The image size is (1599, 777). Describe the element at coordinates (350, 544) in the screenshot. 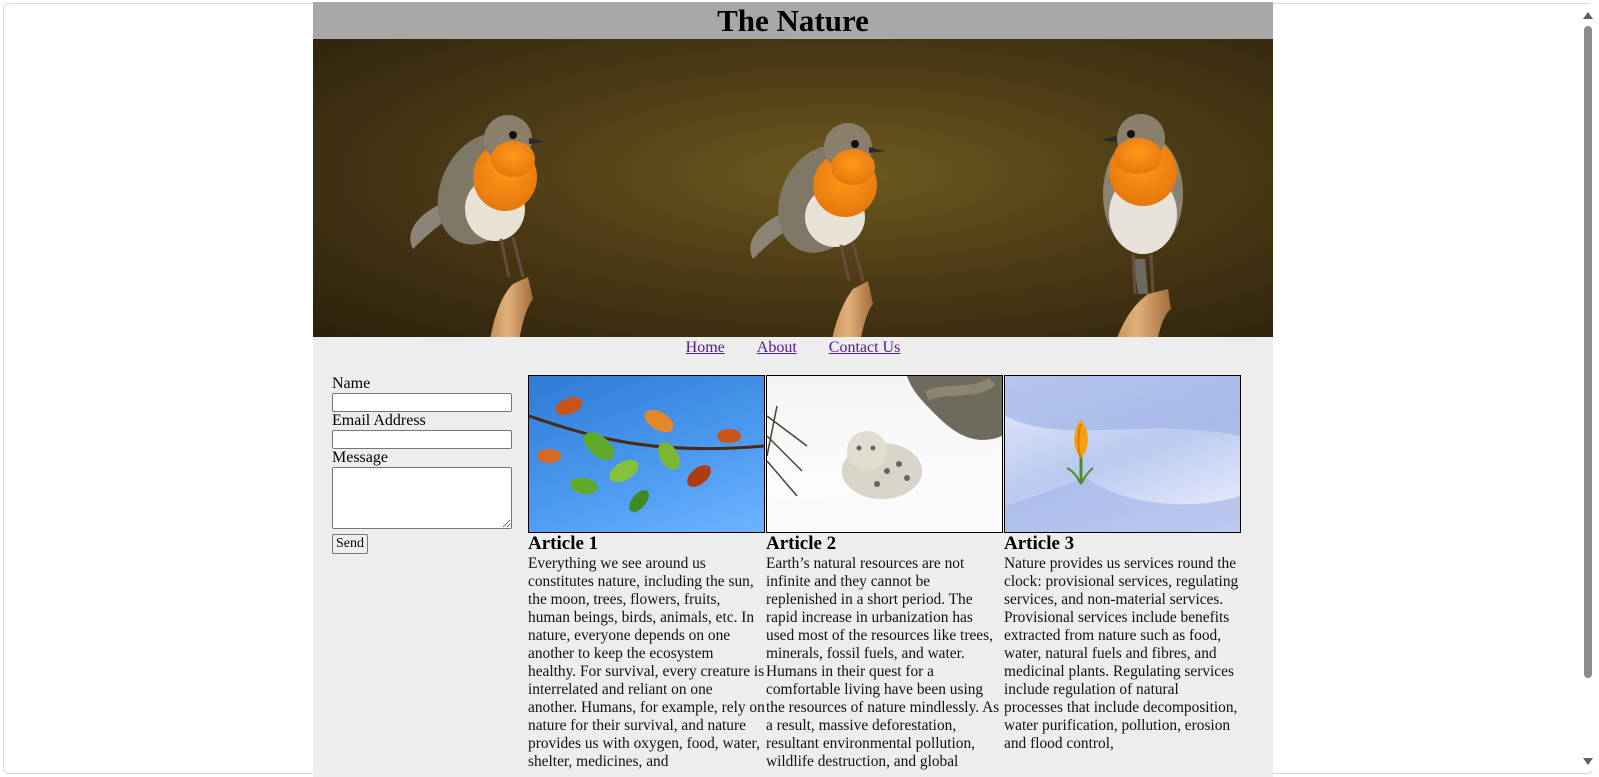

I see `send-button: Send` at that location.